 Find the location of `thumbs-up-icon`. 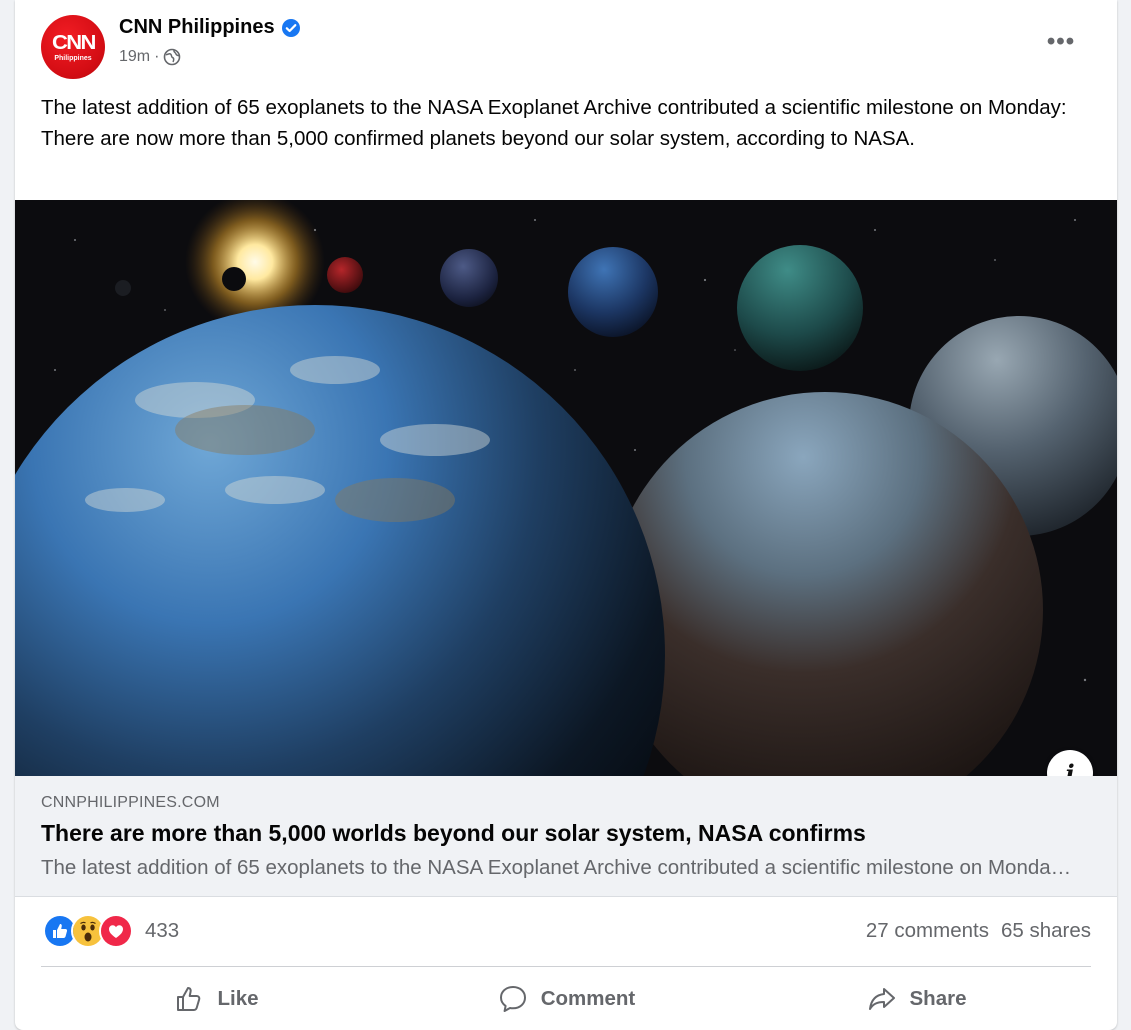

thumbs-up-icon is located at coordinates (189, 999).